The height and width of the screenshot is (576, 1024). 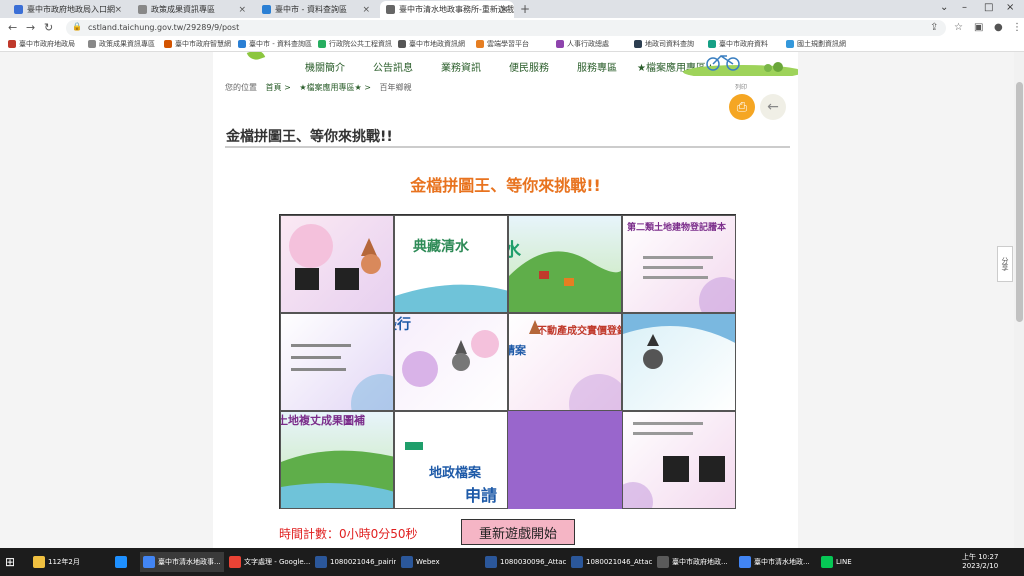 I want to click on taskbar-item, so click(x=124, y=562).